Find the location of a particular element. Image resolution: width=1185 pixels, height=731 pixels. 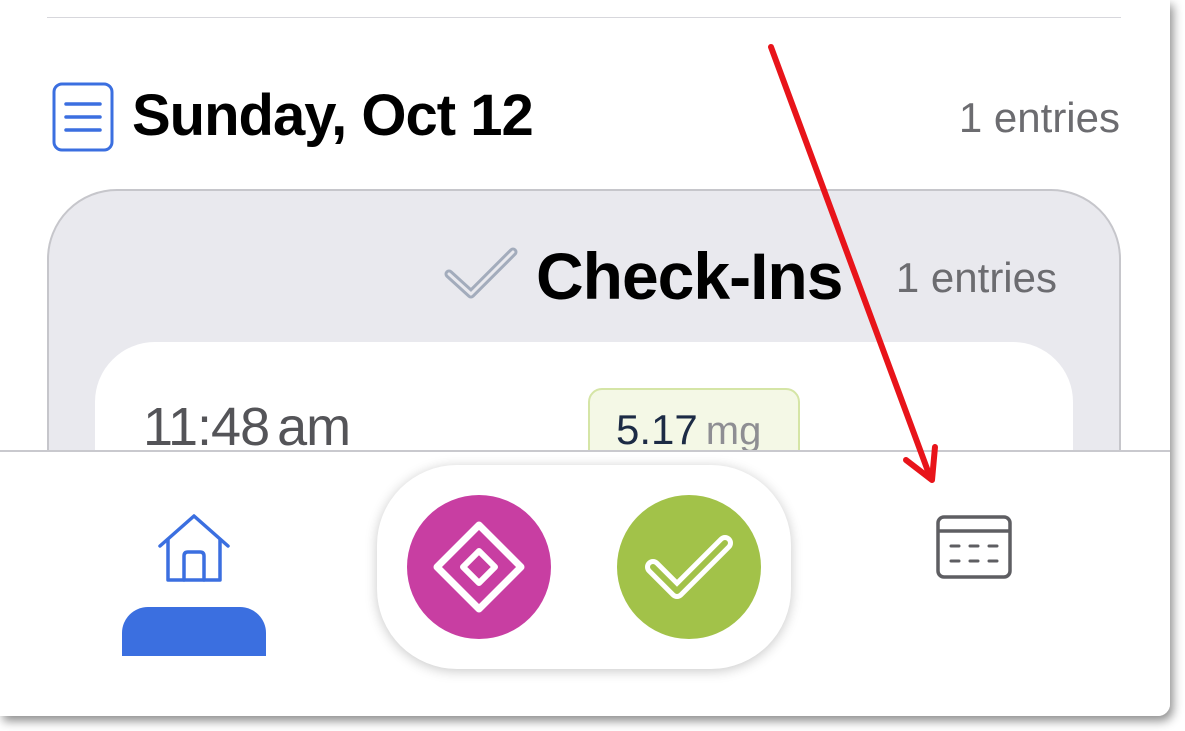

check-icon is located at coordinates (689, 567).